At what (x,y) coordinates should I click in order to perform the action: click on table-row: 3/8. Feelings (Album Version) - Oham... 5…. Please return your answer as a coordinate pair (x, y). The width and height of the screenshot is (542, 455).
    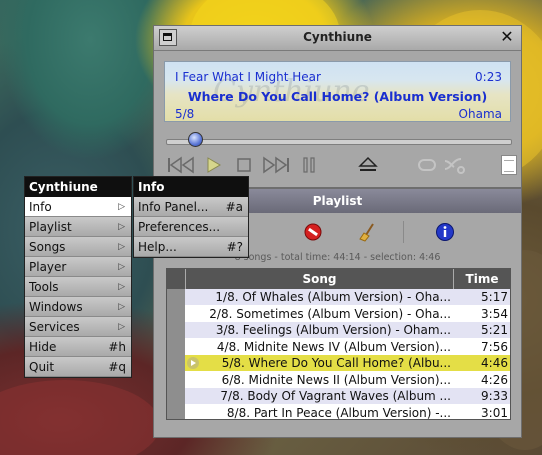
    Looking at the image, I should click on (347, 330).